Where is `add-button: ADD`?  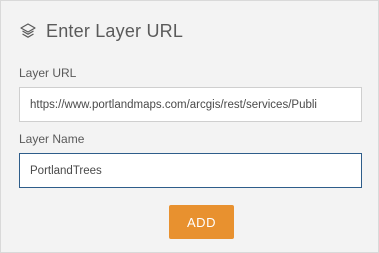 add-button: ADD is located at coordinates (201, 222).